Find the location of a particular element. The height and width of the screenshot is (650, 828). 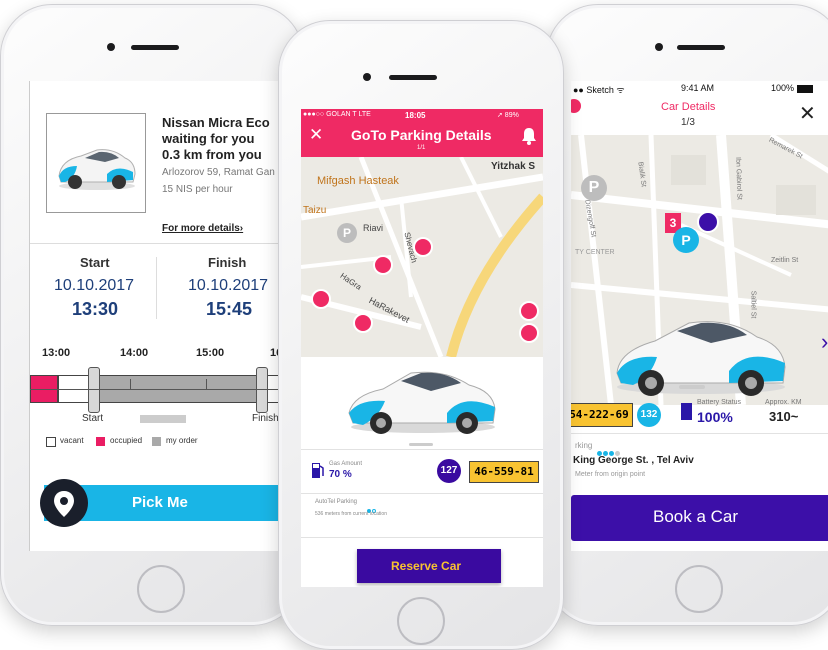

status-carrier: ●● Sketch ᯤ is located at coordinates (599, 90).